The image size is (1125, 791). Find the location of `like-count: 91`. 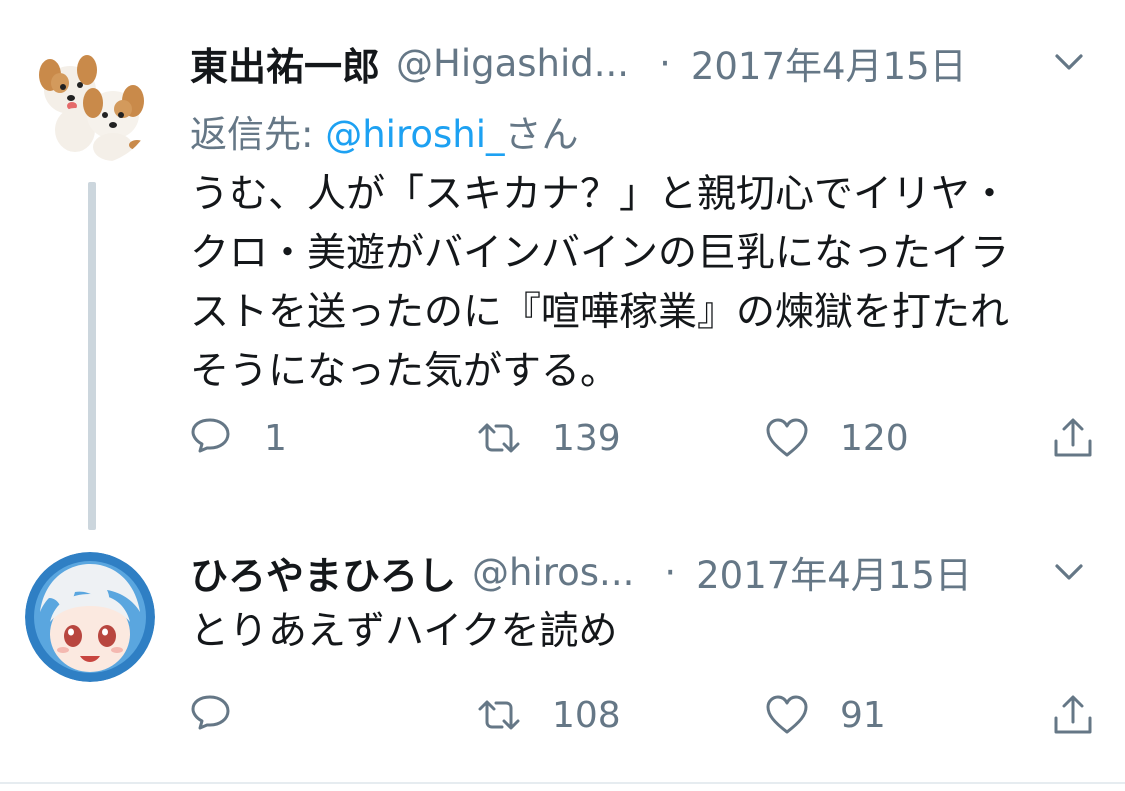

like-count: 91 is located at coordinates (863, 715).